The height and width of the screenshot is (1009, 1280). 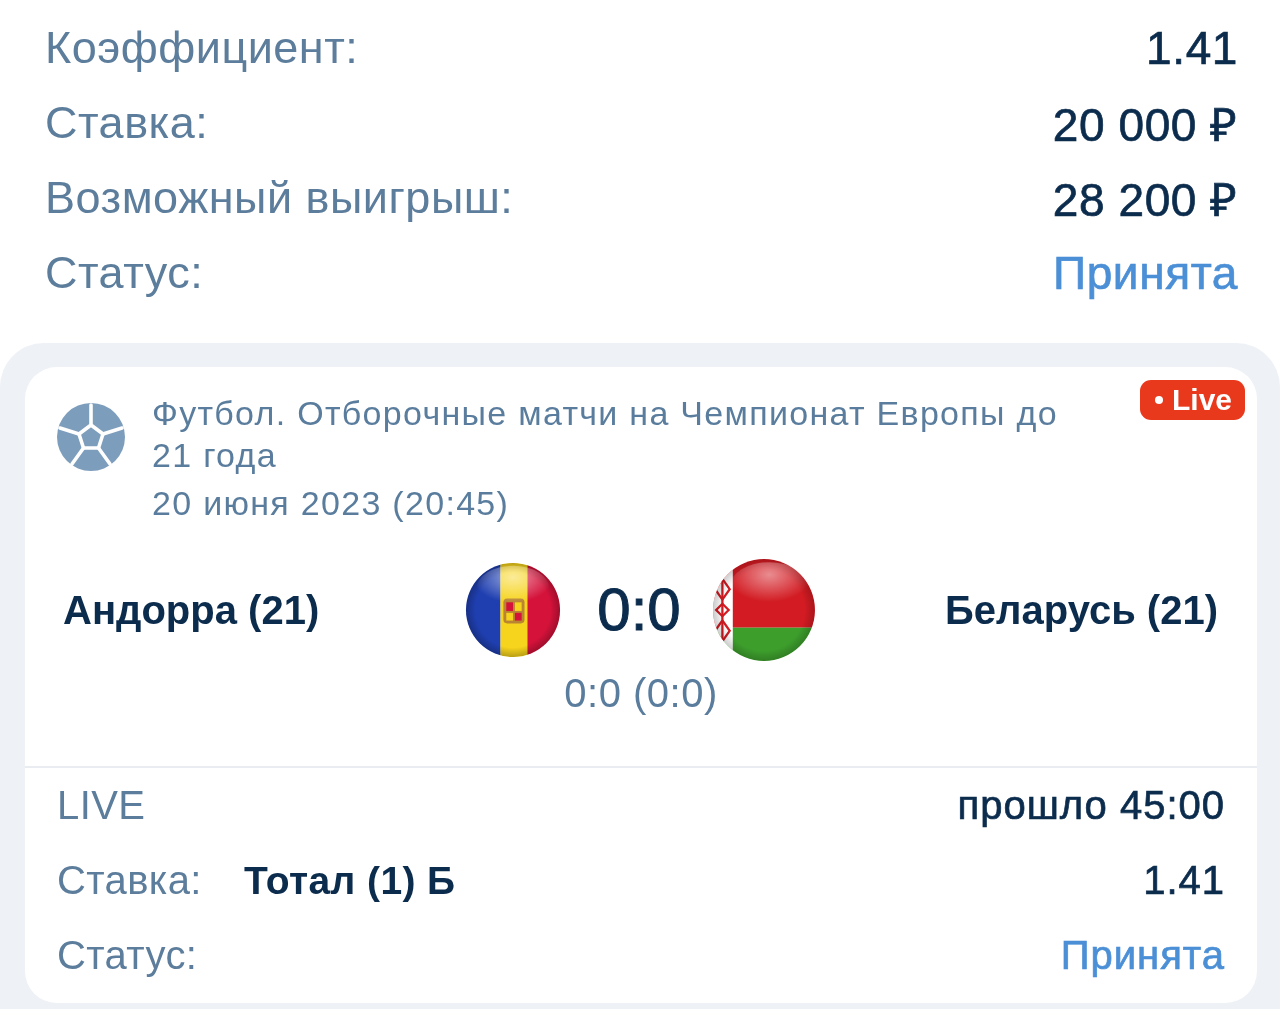 I want to click on tournament-title: Футбол. Отборочные матчи на Чемпионат Европы до 21 года, so click(x=605, y=434).